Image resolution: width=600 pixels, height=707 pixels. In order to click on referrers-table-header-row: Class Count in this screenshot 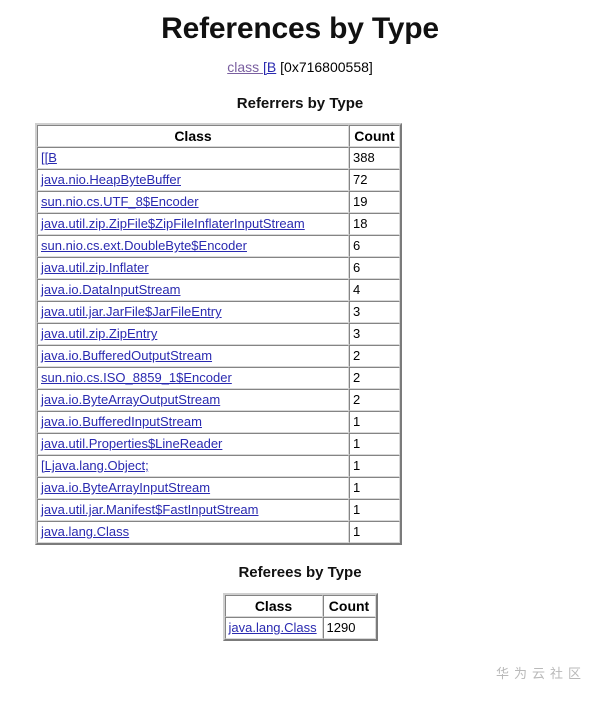, I will do `click(218, 136)`.